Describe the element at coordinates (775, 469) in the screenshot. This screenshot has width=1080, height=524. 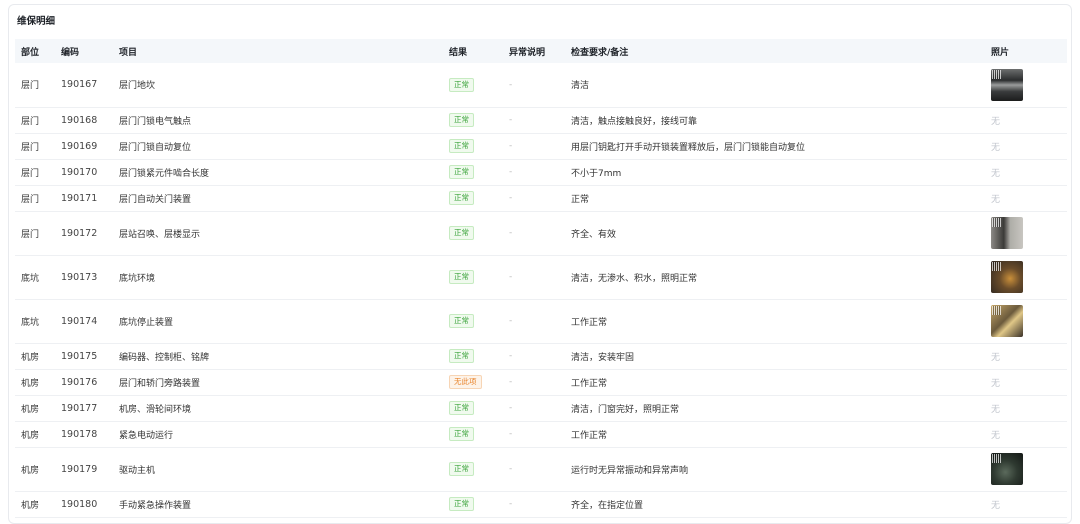
I see `cell-requirement: 运行时无异常振动和异常声响` at that location.